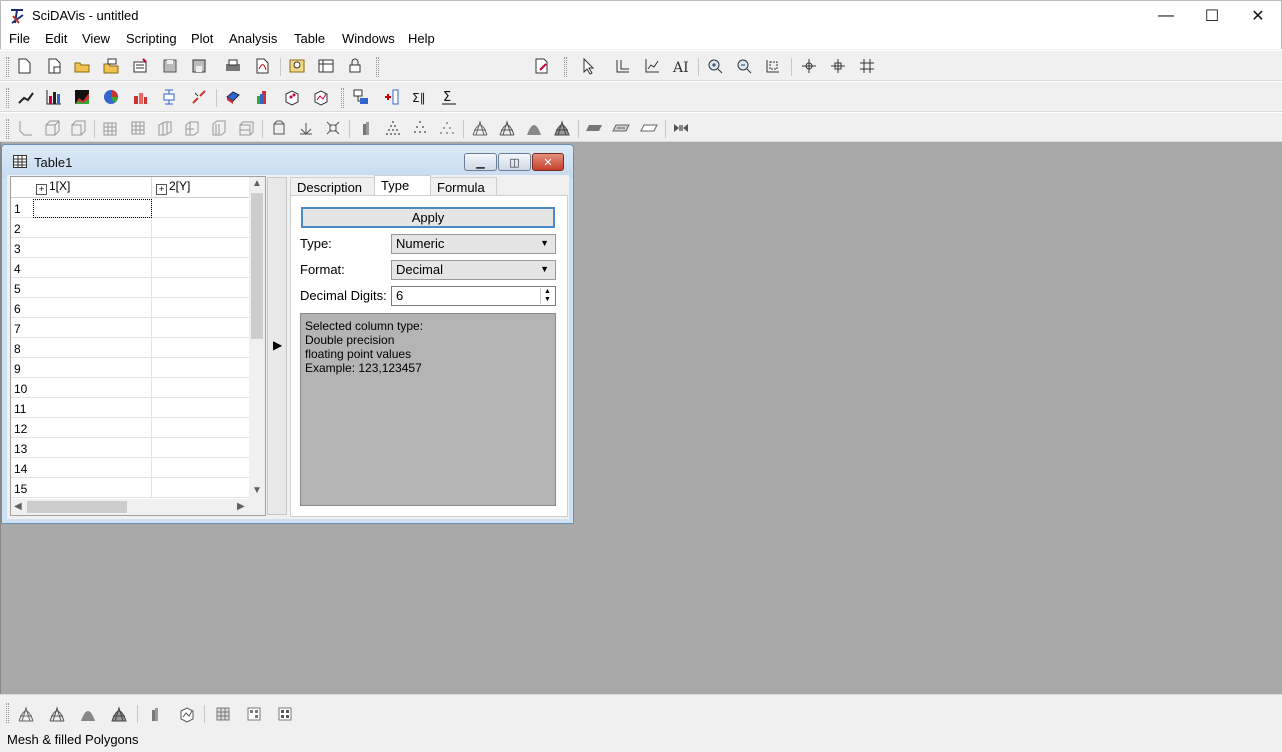 Image resolution: width=1282 pixels, height=752 pixels. I want to click on tab-formula: Formula, so click(463, 186).